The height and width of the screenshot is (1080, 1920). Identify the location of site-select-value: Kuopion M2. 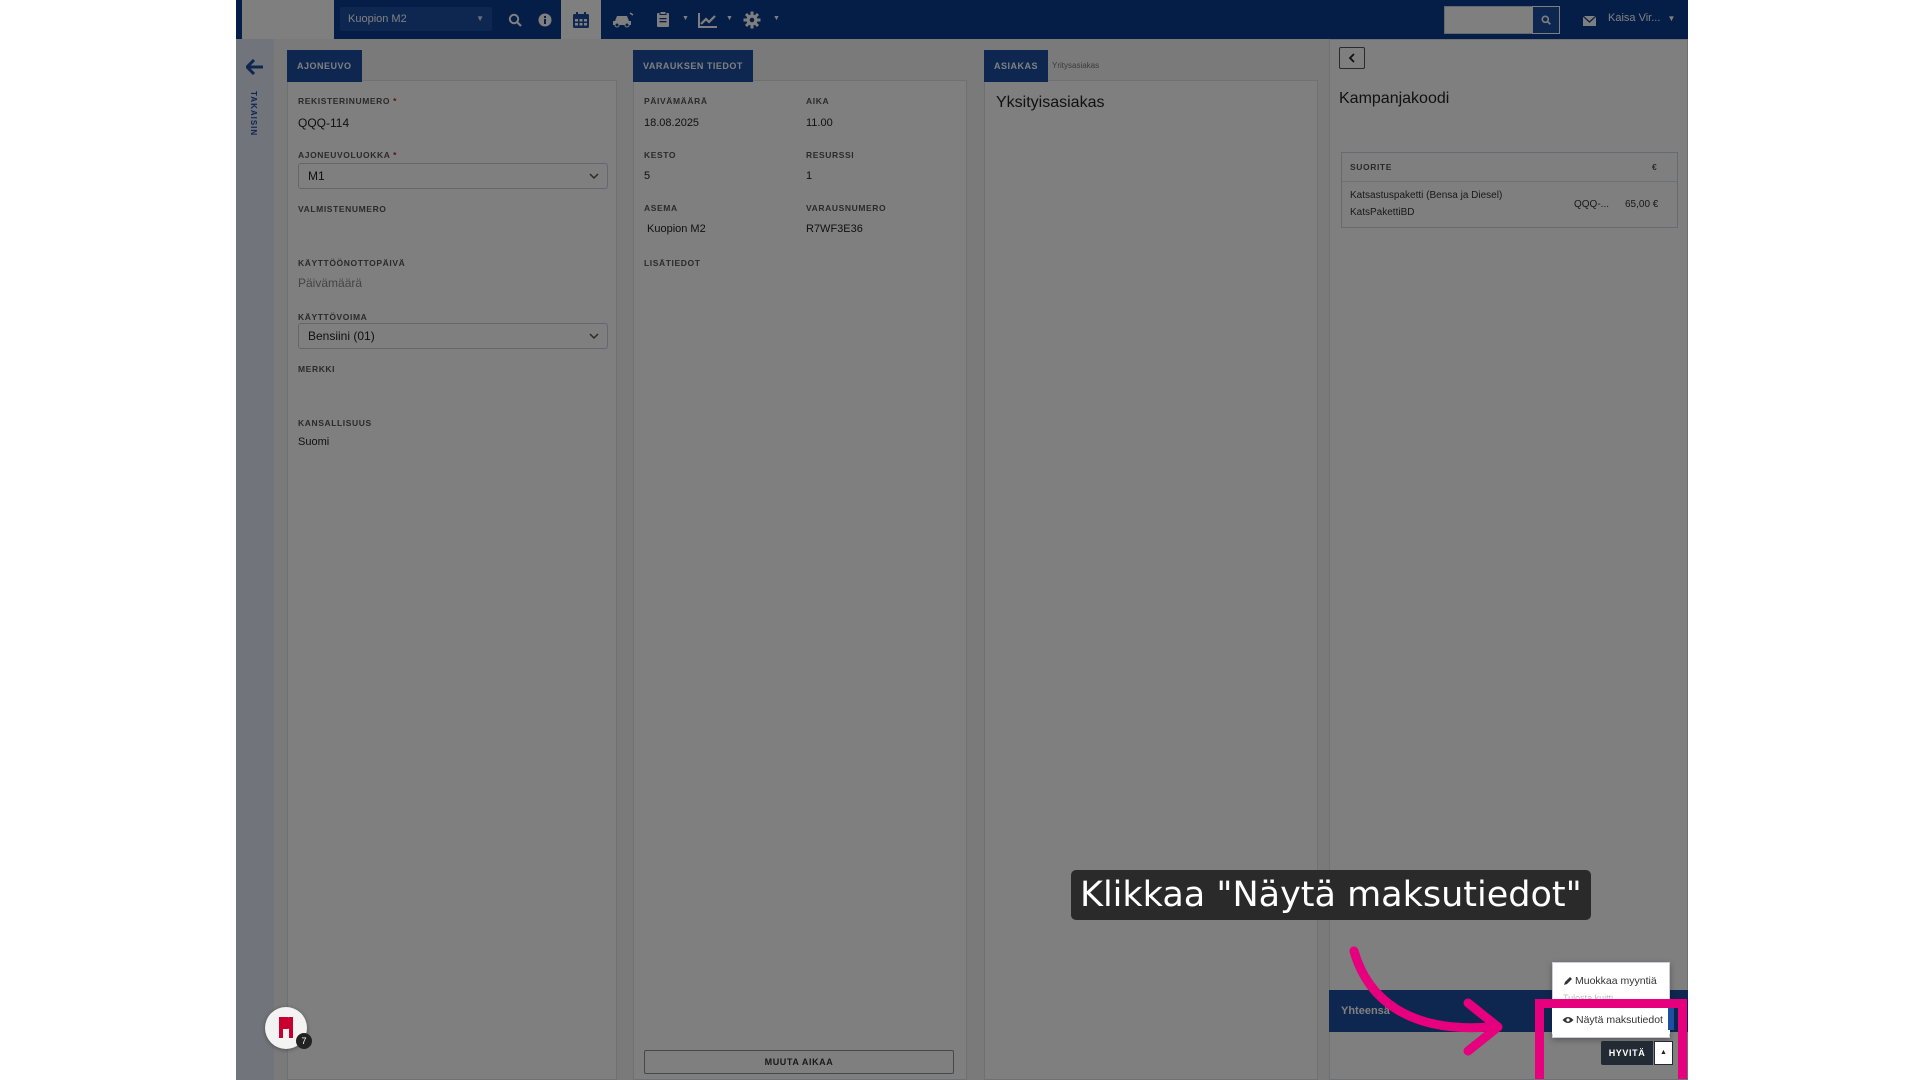
(377, 19).